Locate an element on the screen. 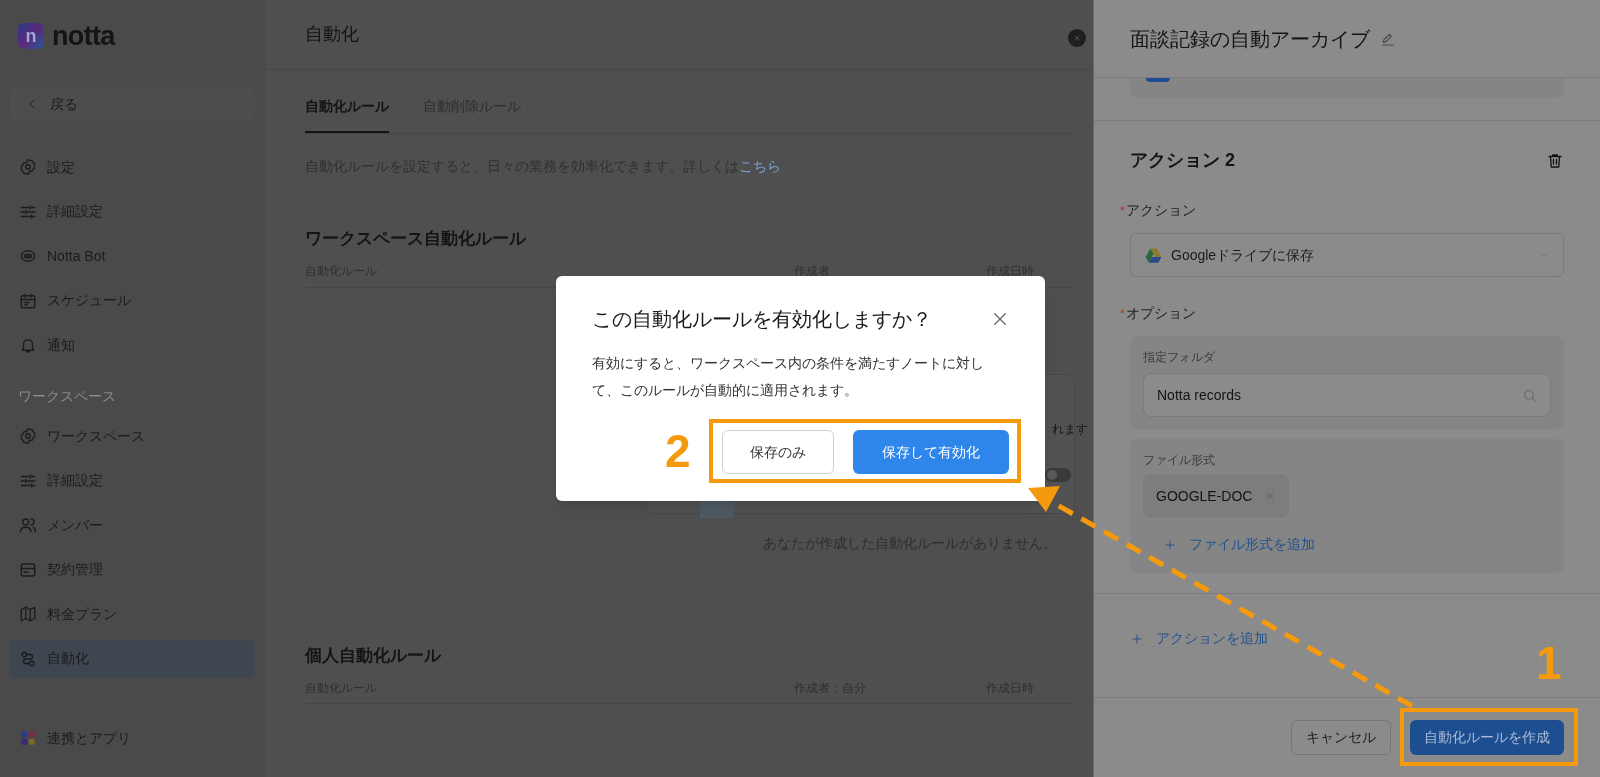 Image resolution: width=1600 pixels, height=777 pixels. calendar-icon is located at coordinates (28, 300).